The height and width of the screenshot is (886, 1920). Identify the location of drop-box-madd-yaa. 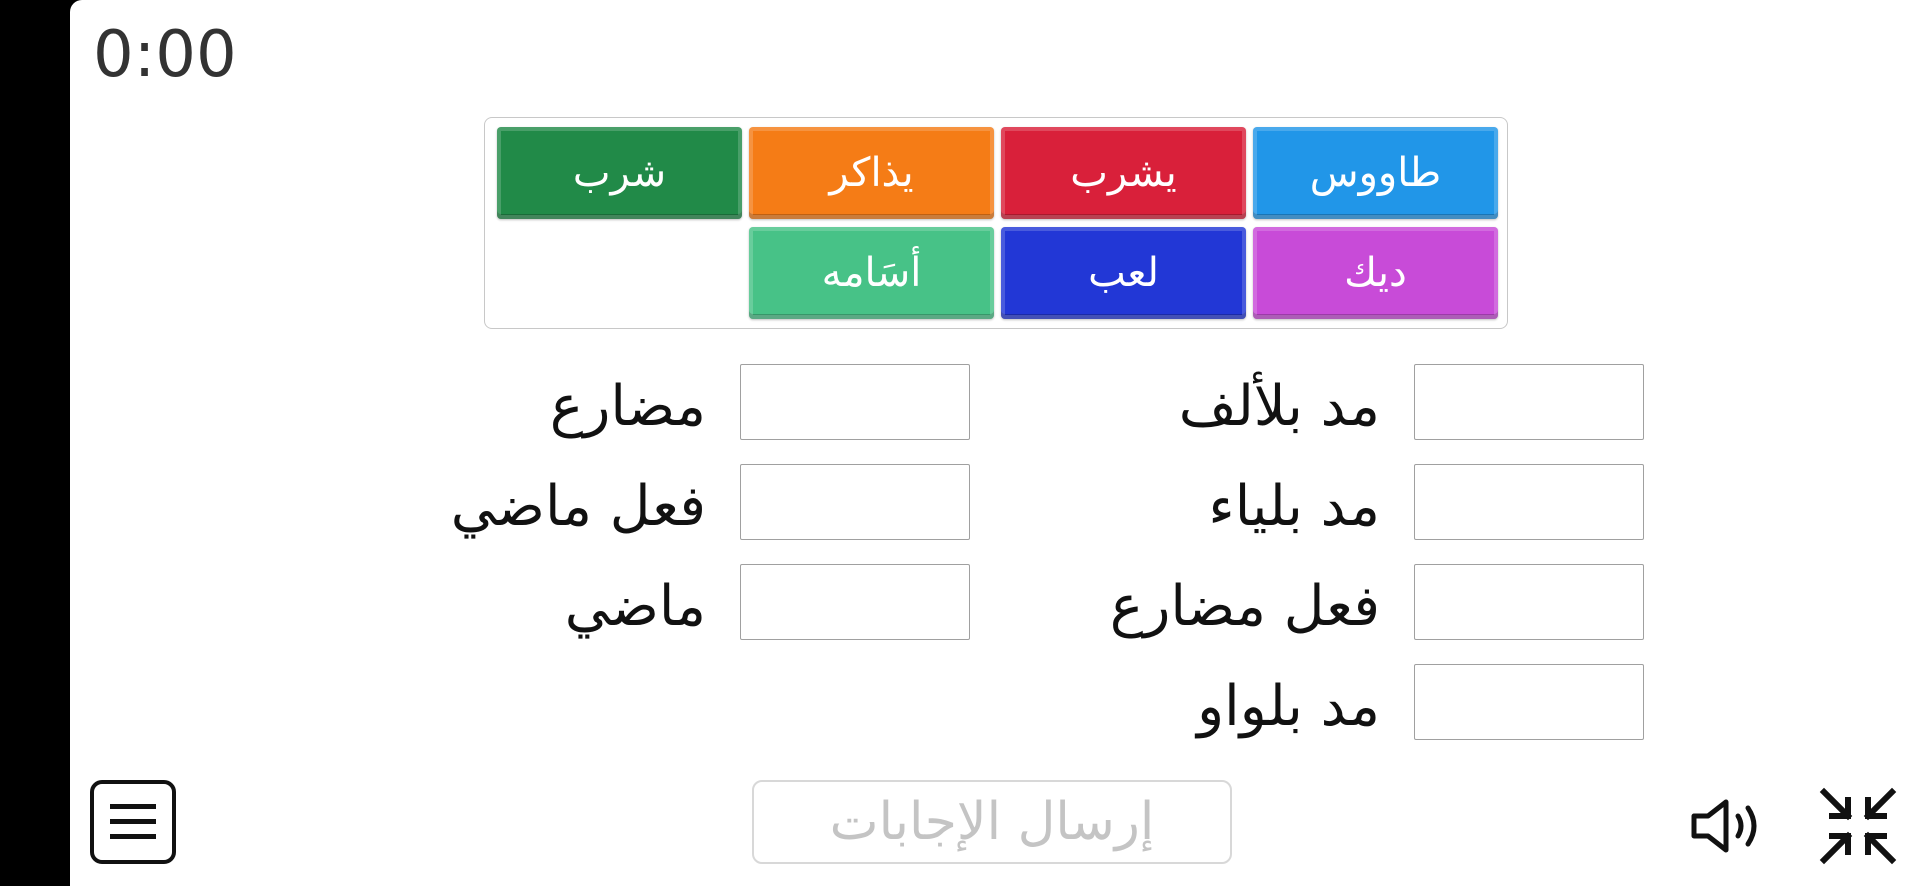
(1529, 502).